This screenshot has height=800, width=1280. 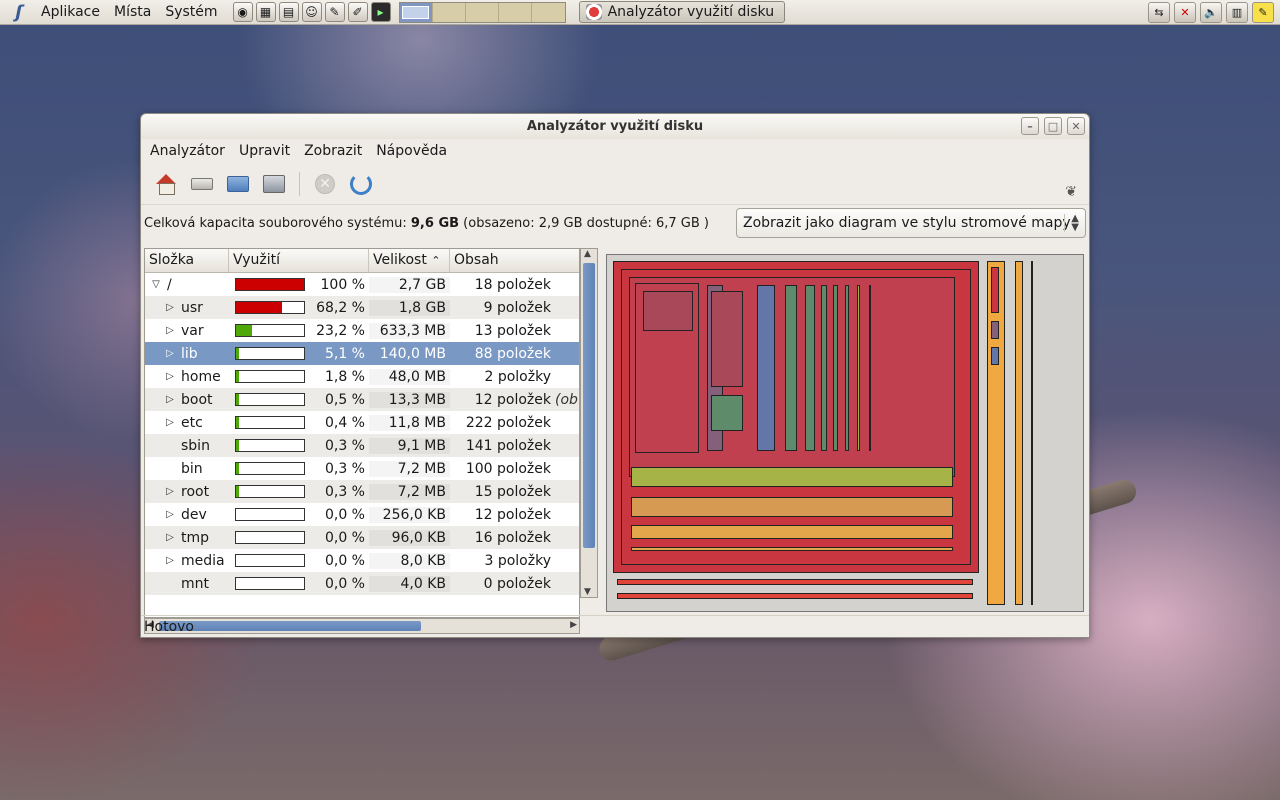 What do you see at coordinates (333, 151) in the screenshot?
I see `menu-view: Zobrazit` at bounding box center [333, 151].